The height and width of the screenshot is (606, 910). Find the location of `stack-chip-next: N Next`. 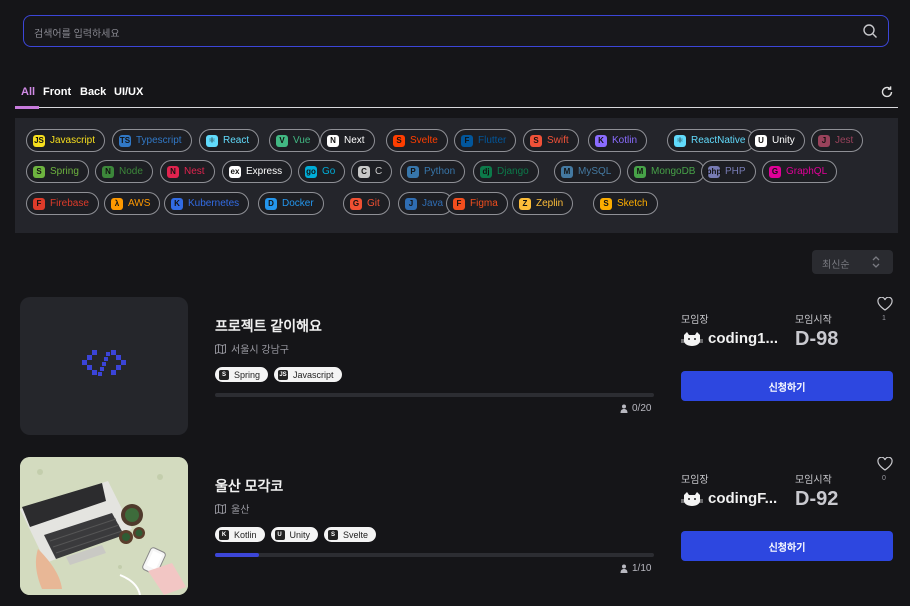

stack-chip-next: N Next is located at coordinates (347, 140).